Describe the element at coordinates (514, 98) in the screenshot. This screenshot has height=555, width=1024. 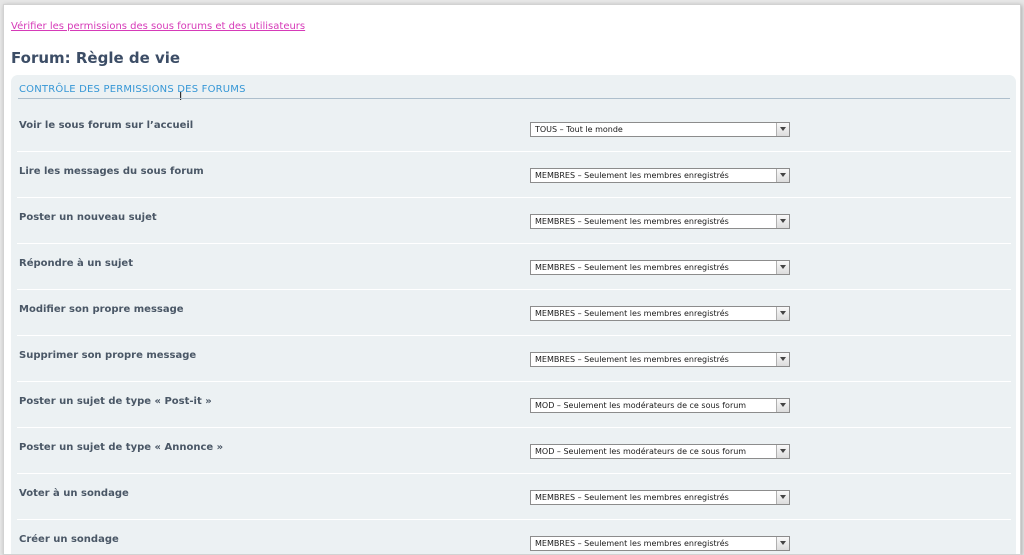
I see `section-divider` at that location.